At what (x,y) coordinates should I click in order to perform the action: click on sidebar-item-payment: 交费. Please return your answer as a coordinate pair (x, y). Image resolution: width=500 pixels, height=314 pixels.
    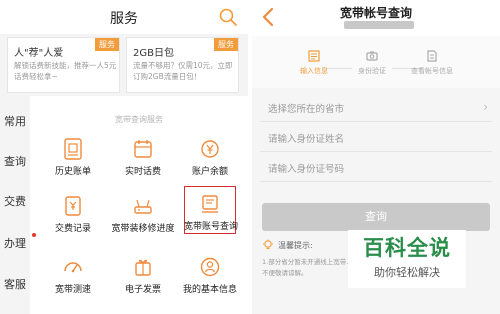
    Looking at the image, I should click on (15, 203).